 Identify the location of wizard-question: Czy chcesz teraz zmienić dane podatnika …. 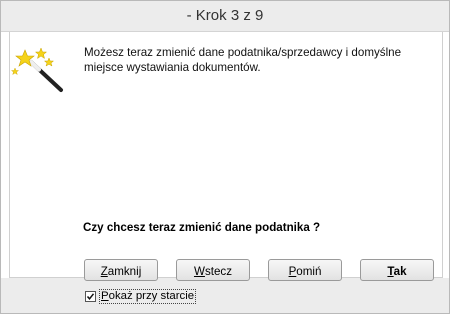
(202, 227).